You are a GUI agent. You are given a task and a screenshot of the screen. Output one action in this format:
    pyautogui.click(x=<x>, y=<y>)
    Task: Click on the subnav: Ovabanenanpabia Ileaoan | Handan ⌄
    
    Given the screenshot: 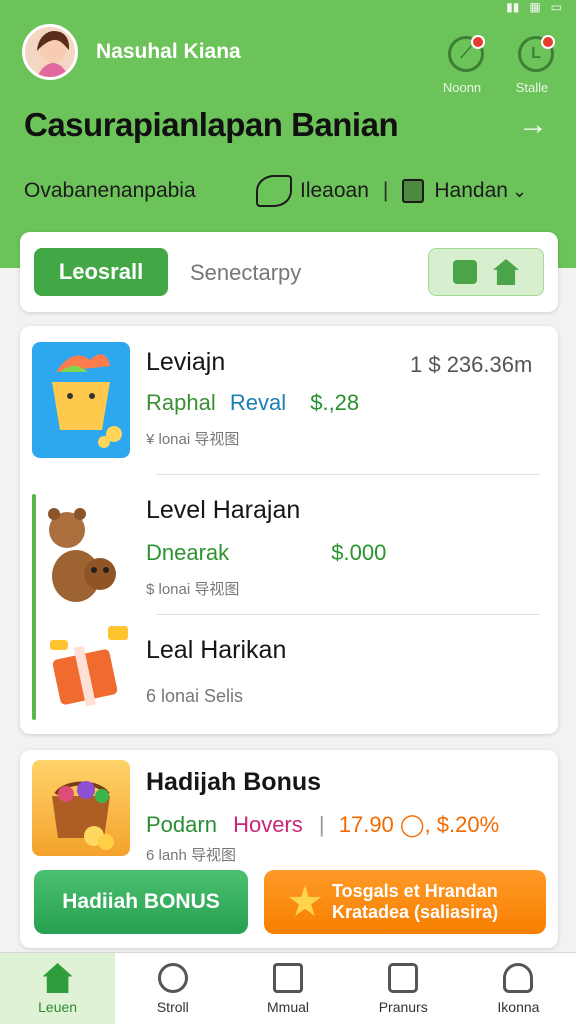 What is the action you would take?
    pyautogui.click(x=294, y=191)
    